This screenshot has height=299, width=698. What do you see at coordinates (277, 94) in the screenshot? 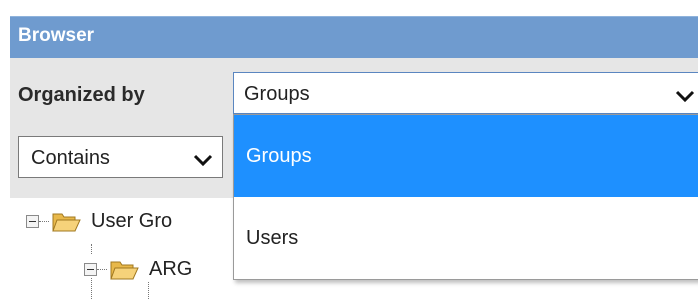
I see `organized-by-value: Groups` at bounding box center [277, 94].